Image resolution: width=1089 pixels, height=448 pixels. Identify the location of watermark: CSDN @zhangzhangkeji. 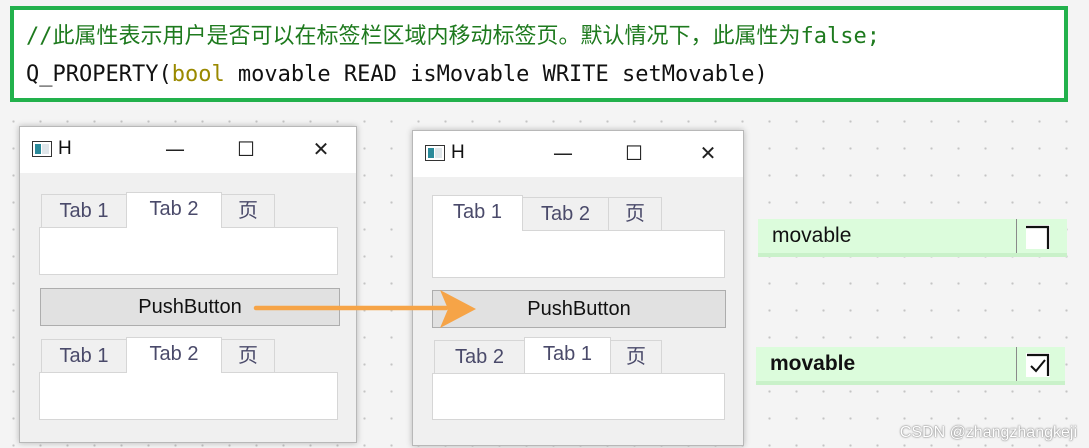
(988, 432).